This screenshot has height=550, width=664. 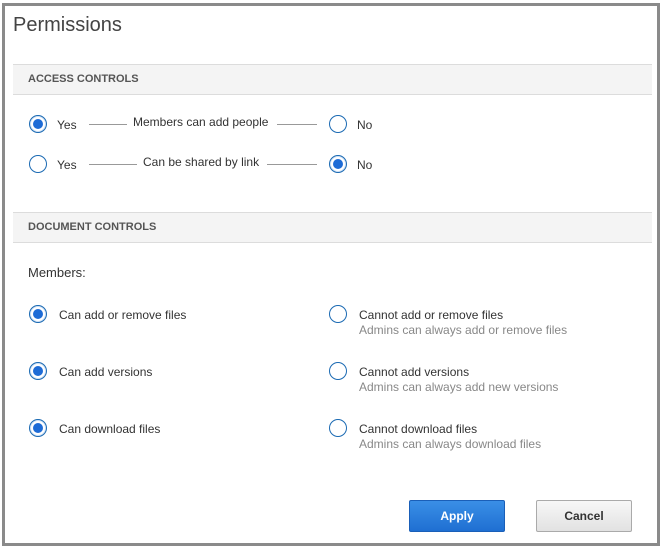 I want to click on shared-by-link-yes-label: Yes, so click(x=67, y=165).